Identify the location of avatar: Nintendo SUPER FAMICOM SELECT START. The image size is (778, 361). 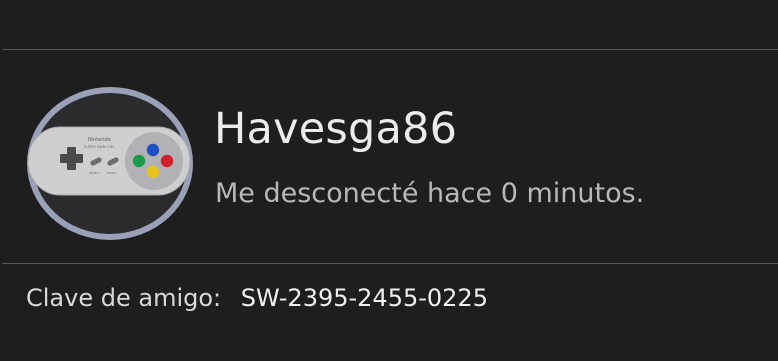
(110, 163).